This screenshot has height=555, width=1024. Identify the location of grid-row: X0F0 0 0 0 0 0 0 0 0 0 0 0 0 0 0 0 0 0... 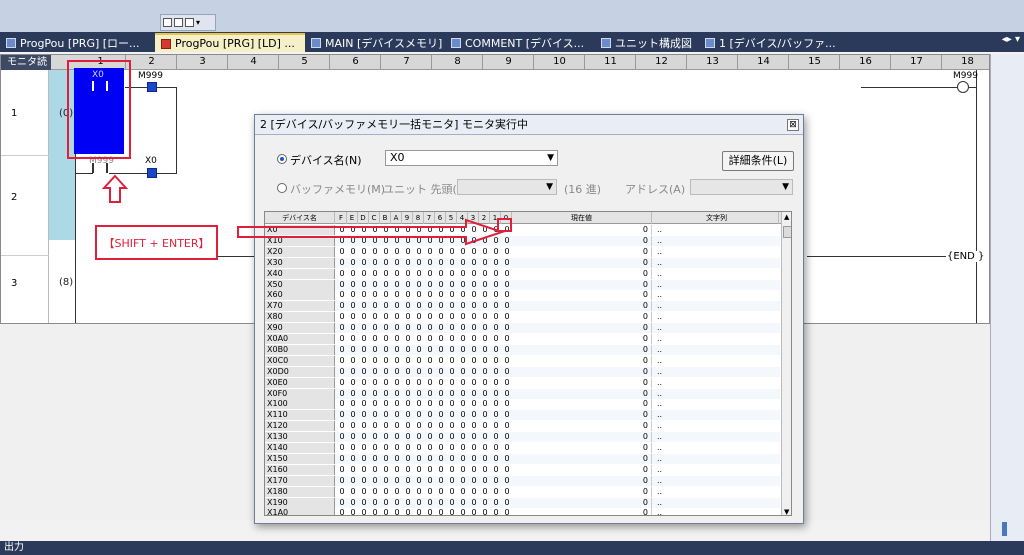
(522, 393).